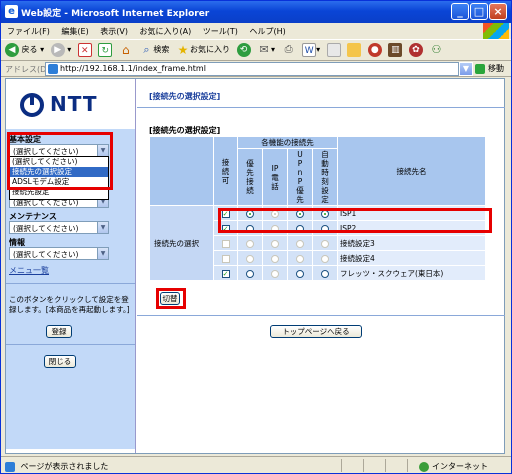 This screenshot has width=512, height=474. What do you see at coordinates (424, 466) in the screenshot?
I see `globe-icon` at bounding box center [424, 466].